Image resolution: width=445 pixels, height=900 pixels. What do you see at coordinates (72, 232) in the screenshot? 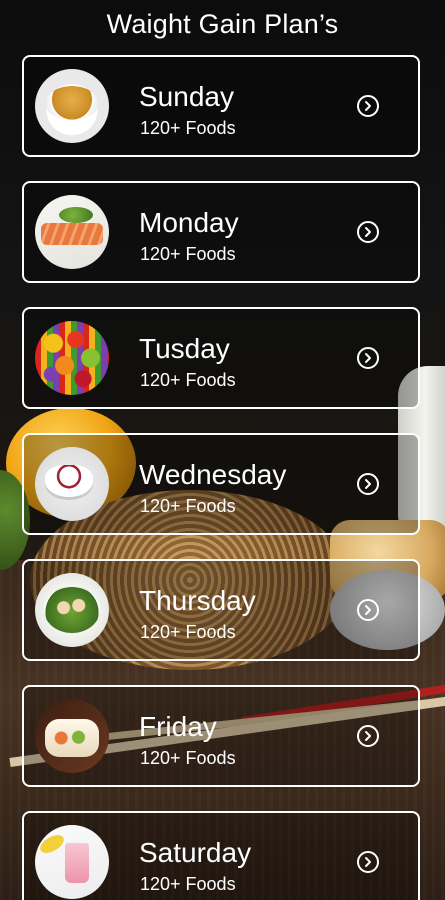
I see `salmon-plate-thumbnail` at bounding box center [72, 232].